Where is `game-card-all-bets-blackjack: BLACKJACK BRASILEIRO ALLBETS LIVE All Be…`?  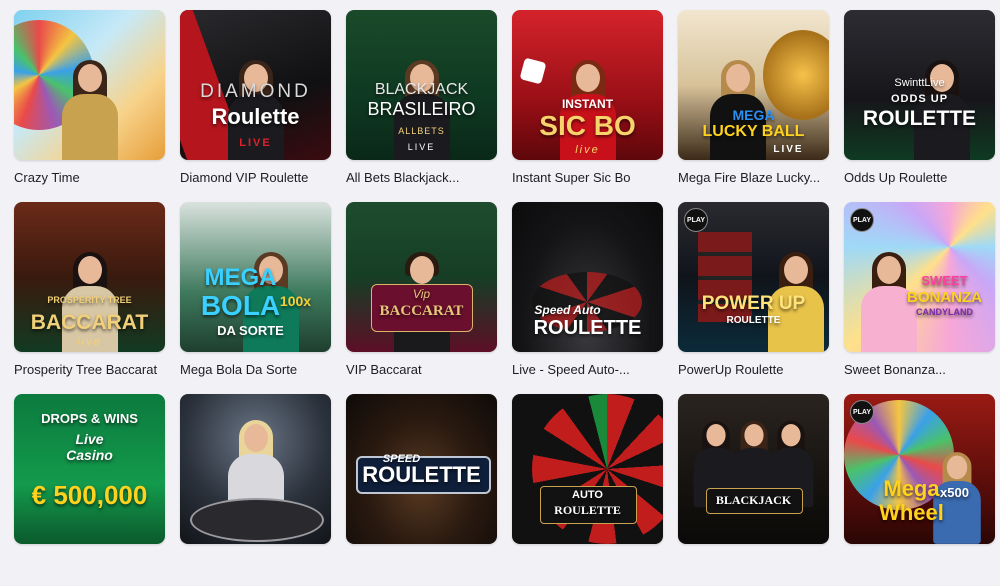 game-card-all-bets-blackjack: BLACKJACK BRASILEIRO ALLBETS LIVE All Be… is located at coordinates (421, 106).